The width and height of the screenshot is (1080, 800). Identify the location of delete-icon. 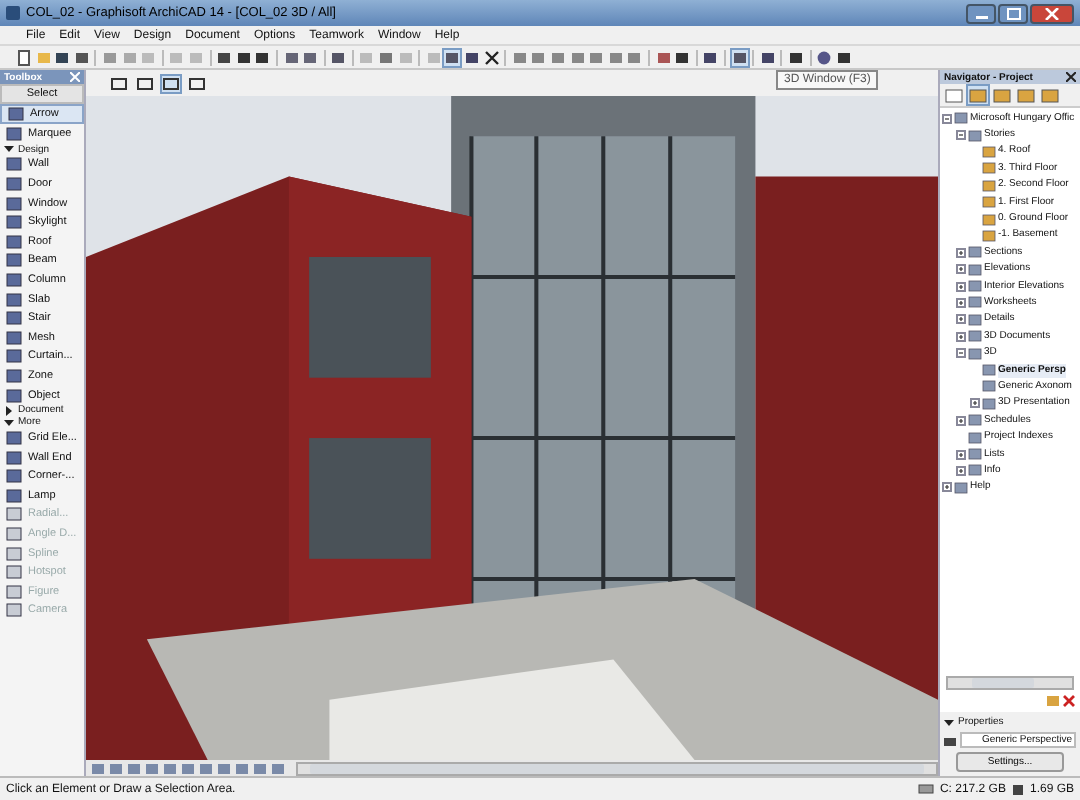
(1069, 701).